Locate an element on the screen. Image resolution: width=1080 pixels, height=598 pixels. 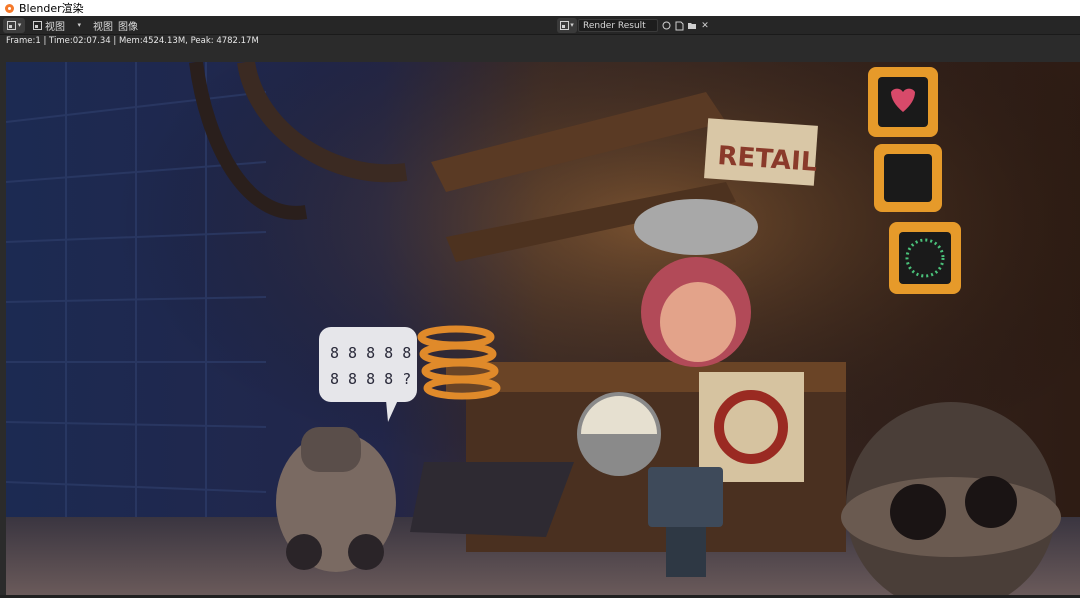
image-browse-icon is located at coordinates (565, 25).